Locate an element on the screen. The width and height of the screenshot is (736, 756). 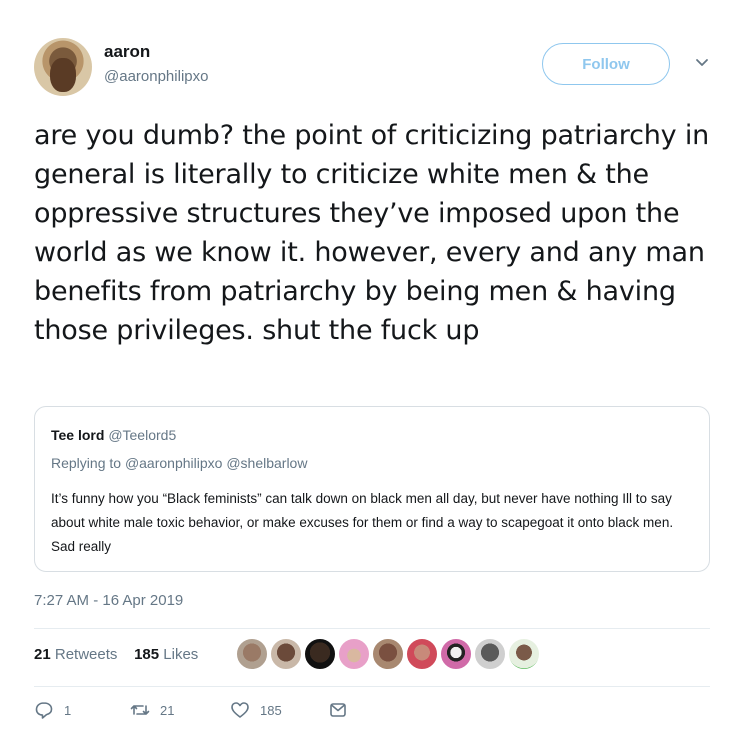
engagement-stats: 21 Retweets 185 Likes is located at coordinates (116, 654).